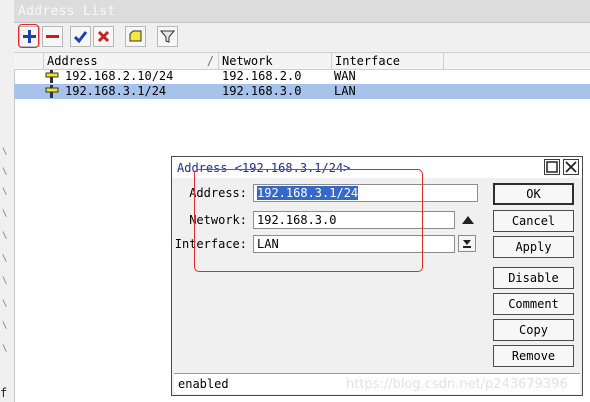  I want to click on interface-dropdown-button, so click(467, 243).